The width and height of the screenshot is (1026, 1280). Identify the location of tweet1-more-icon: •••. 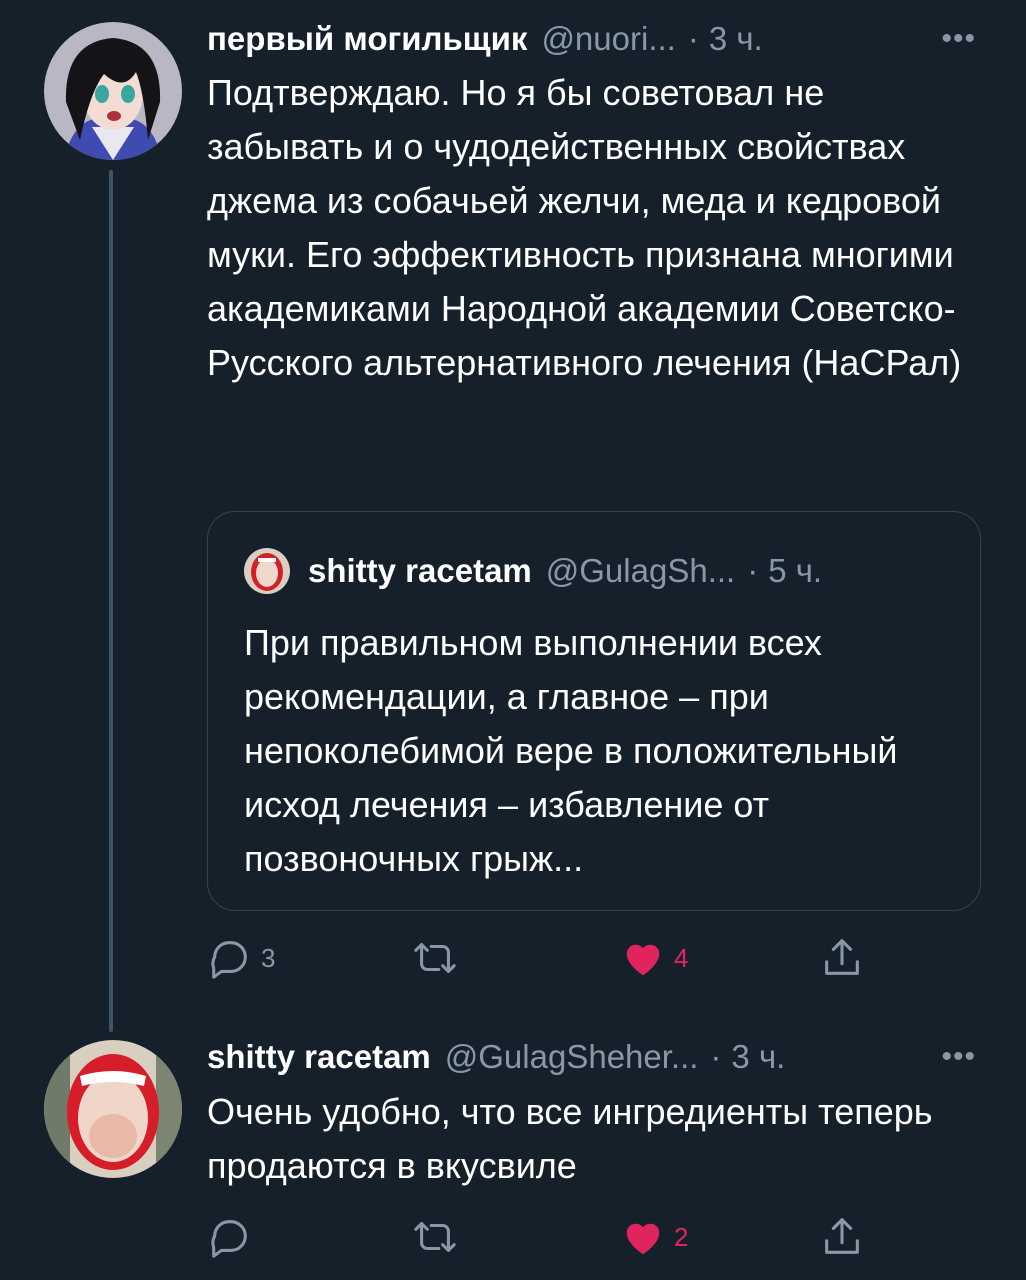
(958, 39).